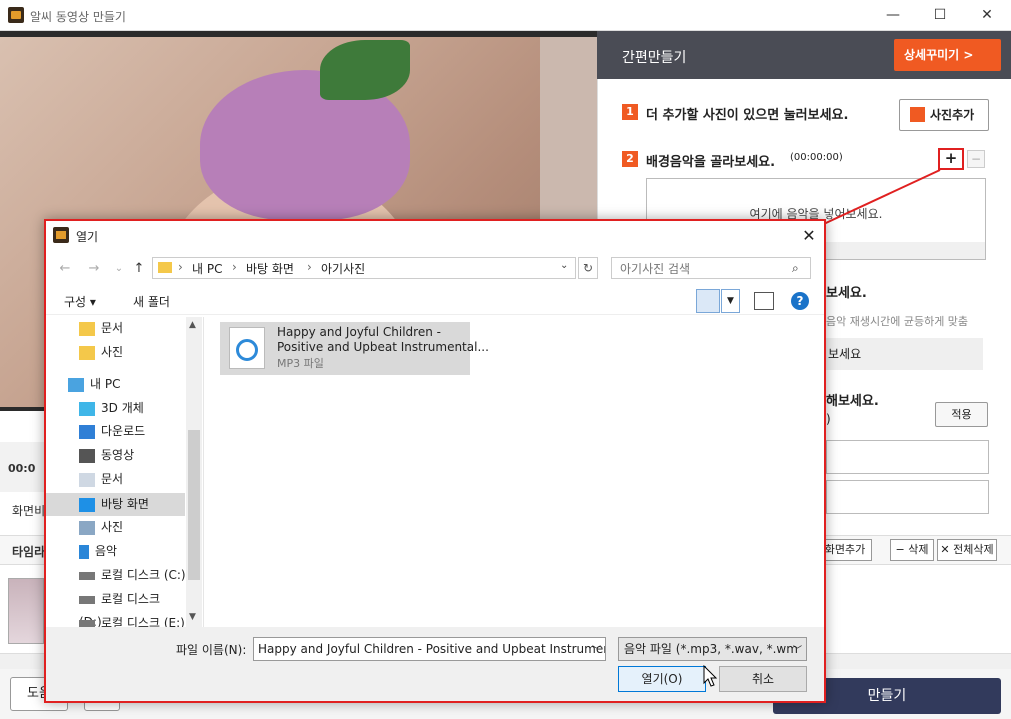  What do you see at coordinates (247, 350) in the screenshot?
I see `audio-disc-icon` at bounding box center [247, 350].